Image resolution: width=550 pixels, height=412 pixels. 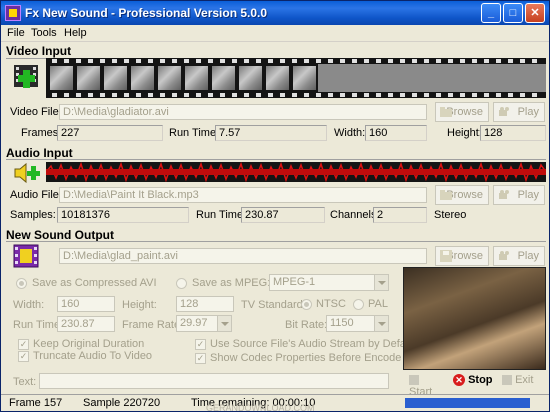 What do you see at coordinates (528, 112) in the screenshot?
I see `video-play-label: Play` at bounding box center [528, 112].